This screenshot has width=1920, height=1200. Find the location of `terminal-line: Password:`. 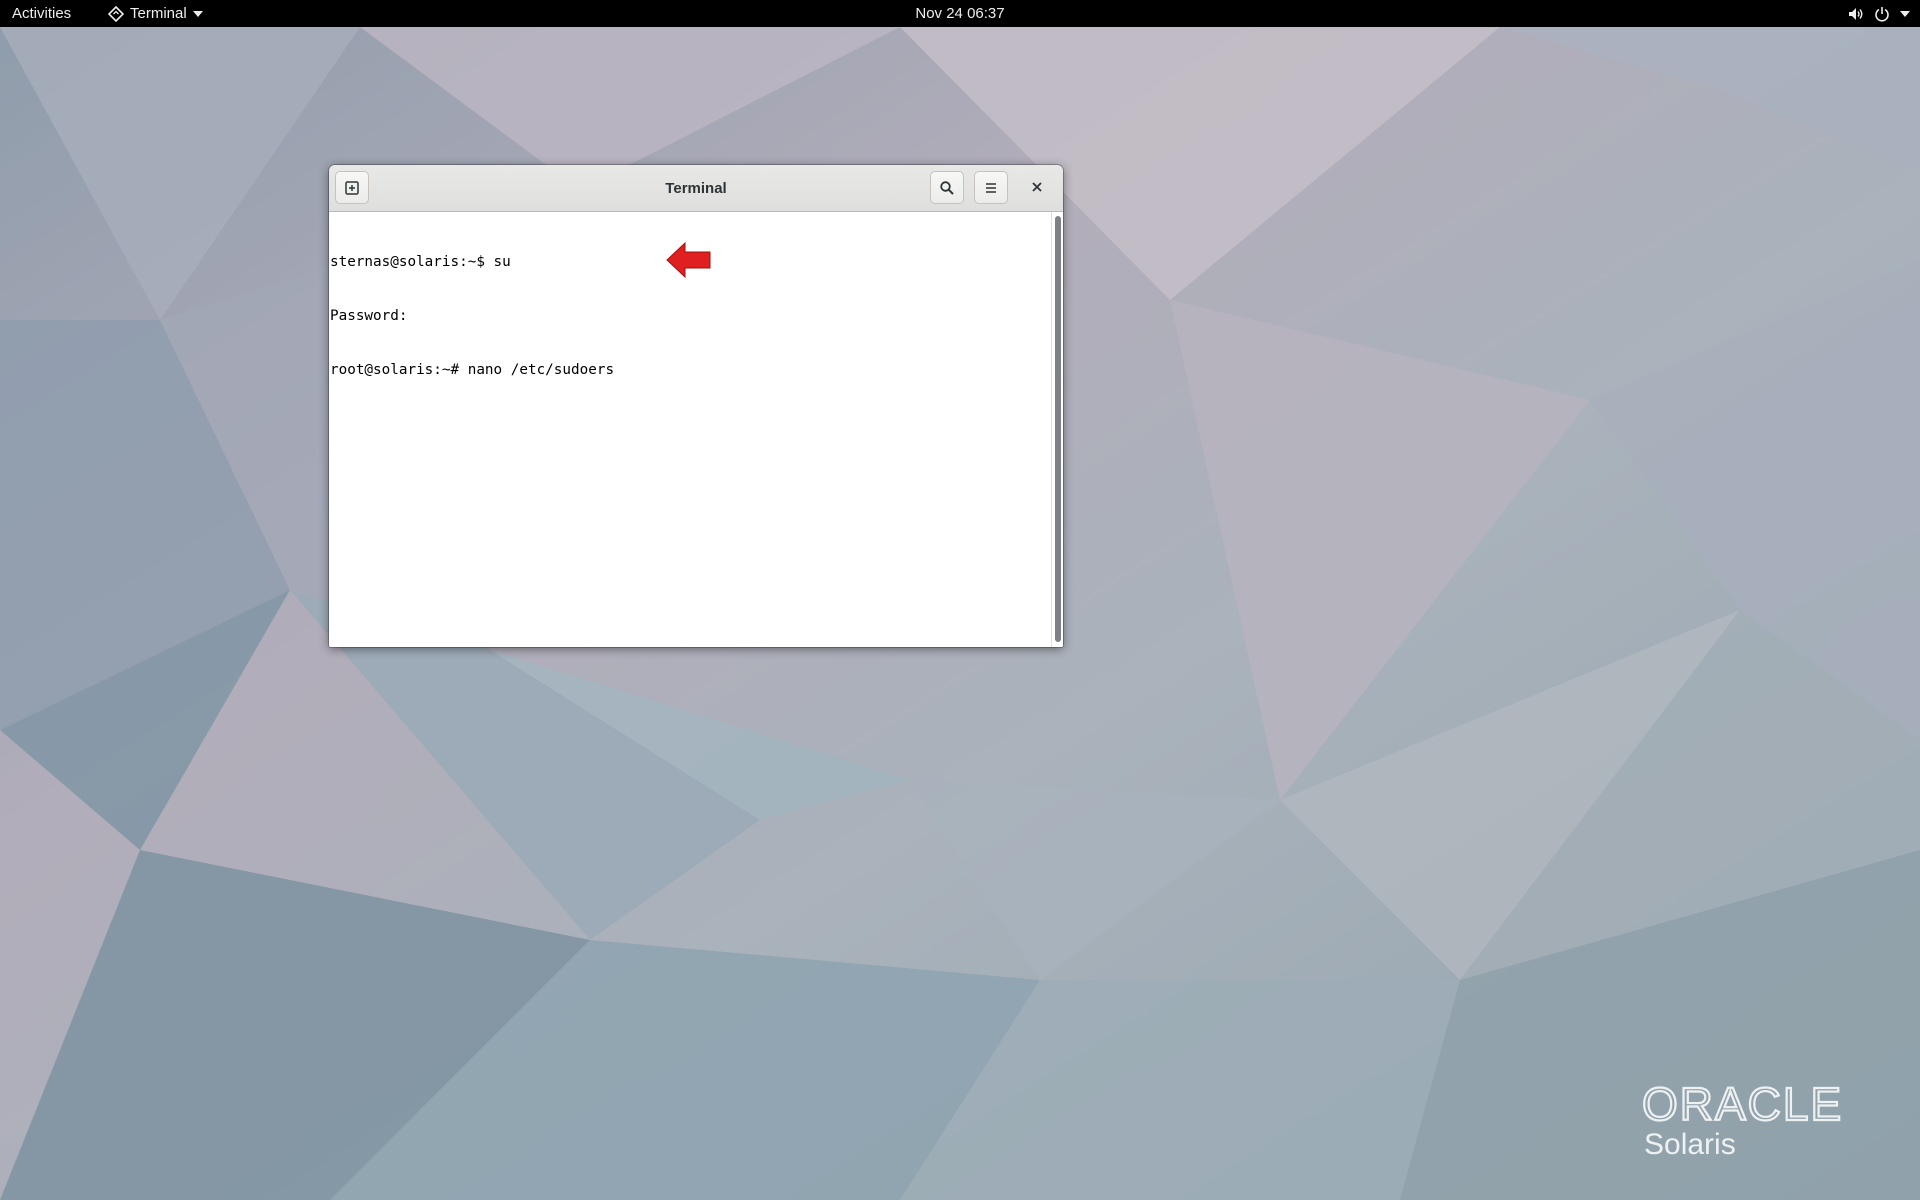

terminal-line: Password: is located at coordinates (369, 316).